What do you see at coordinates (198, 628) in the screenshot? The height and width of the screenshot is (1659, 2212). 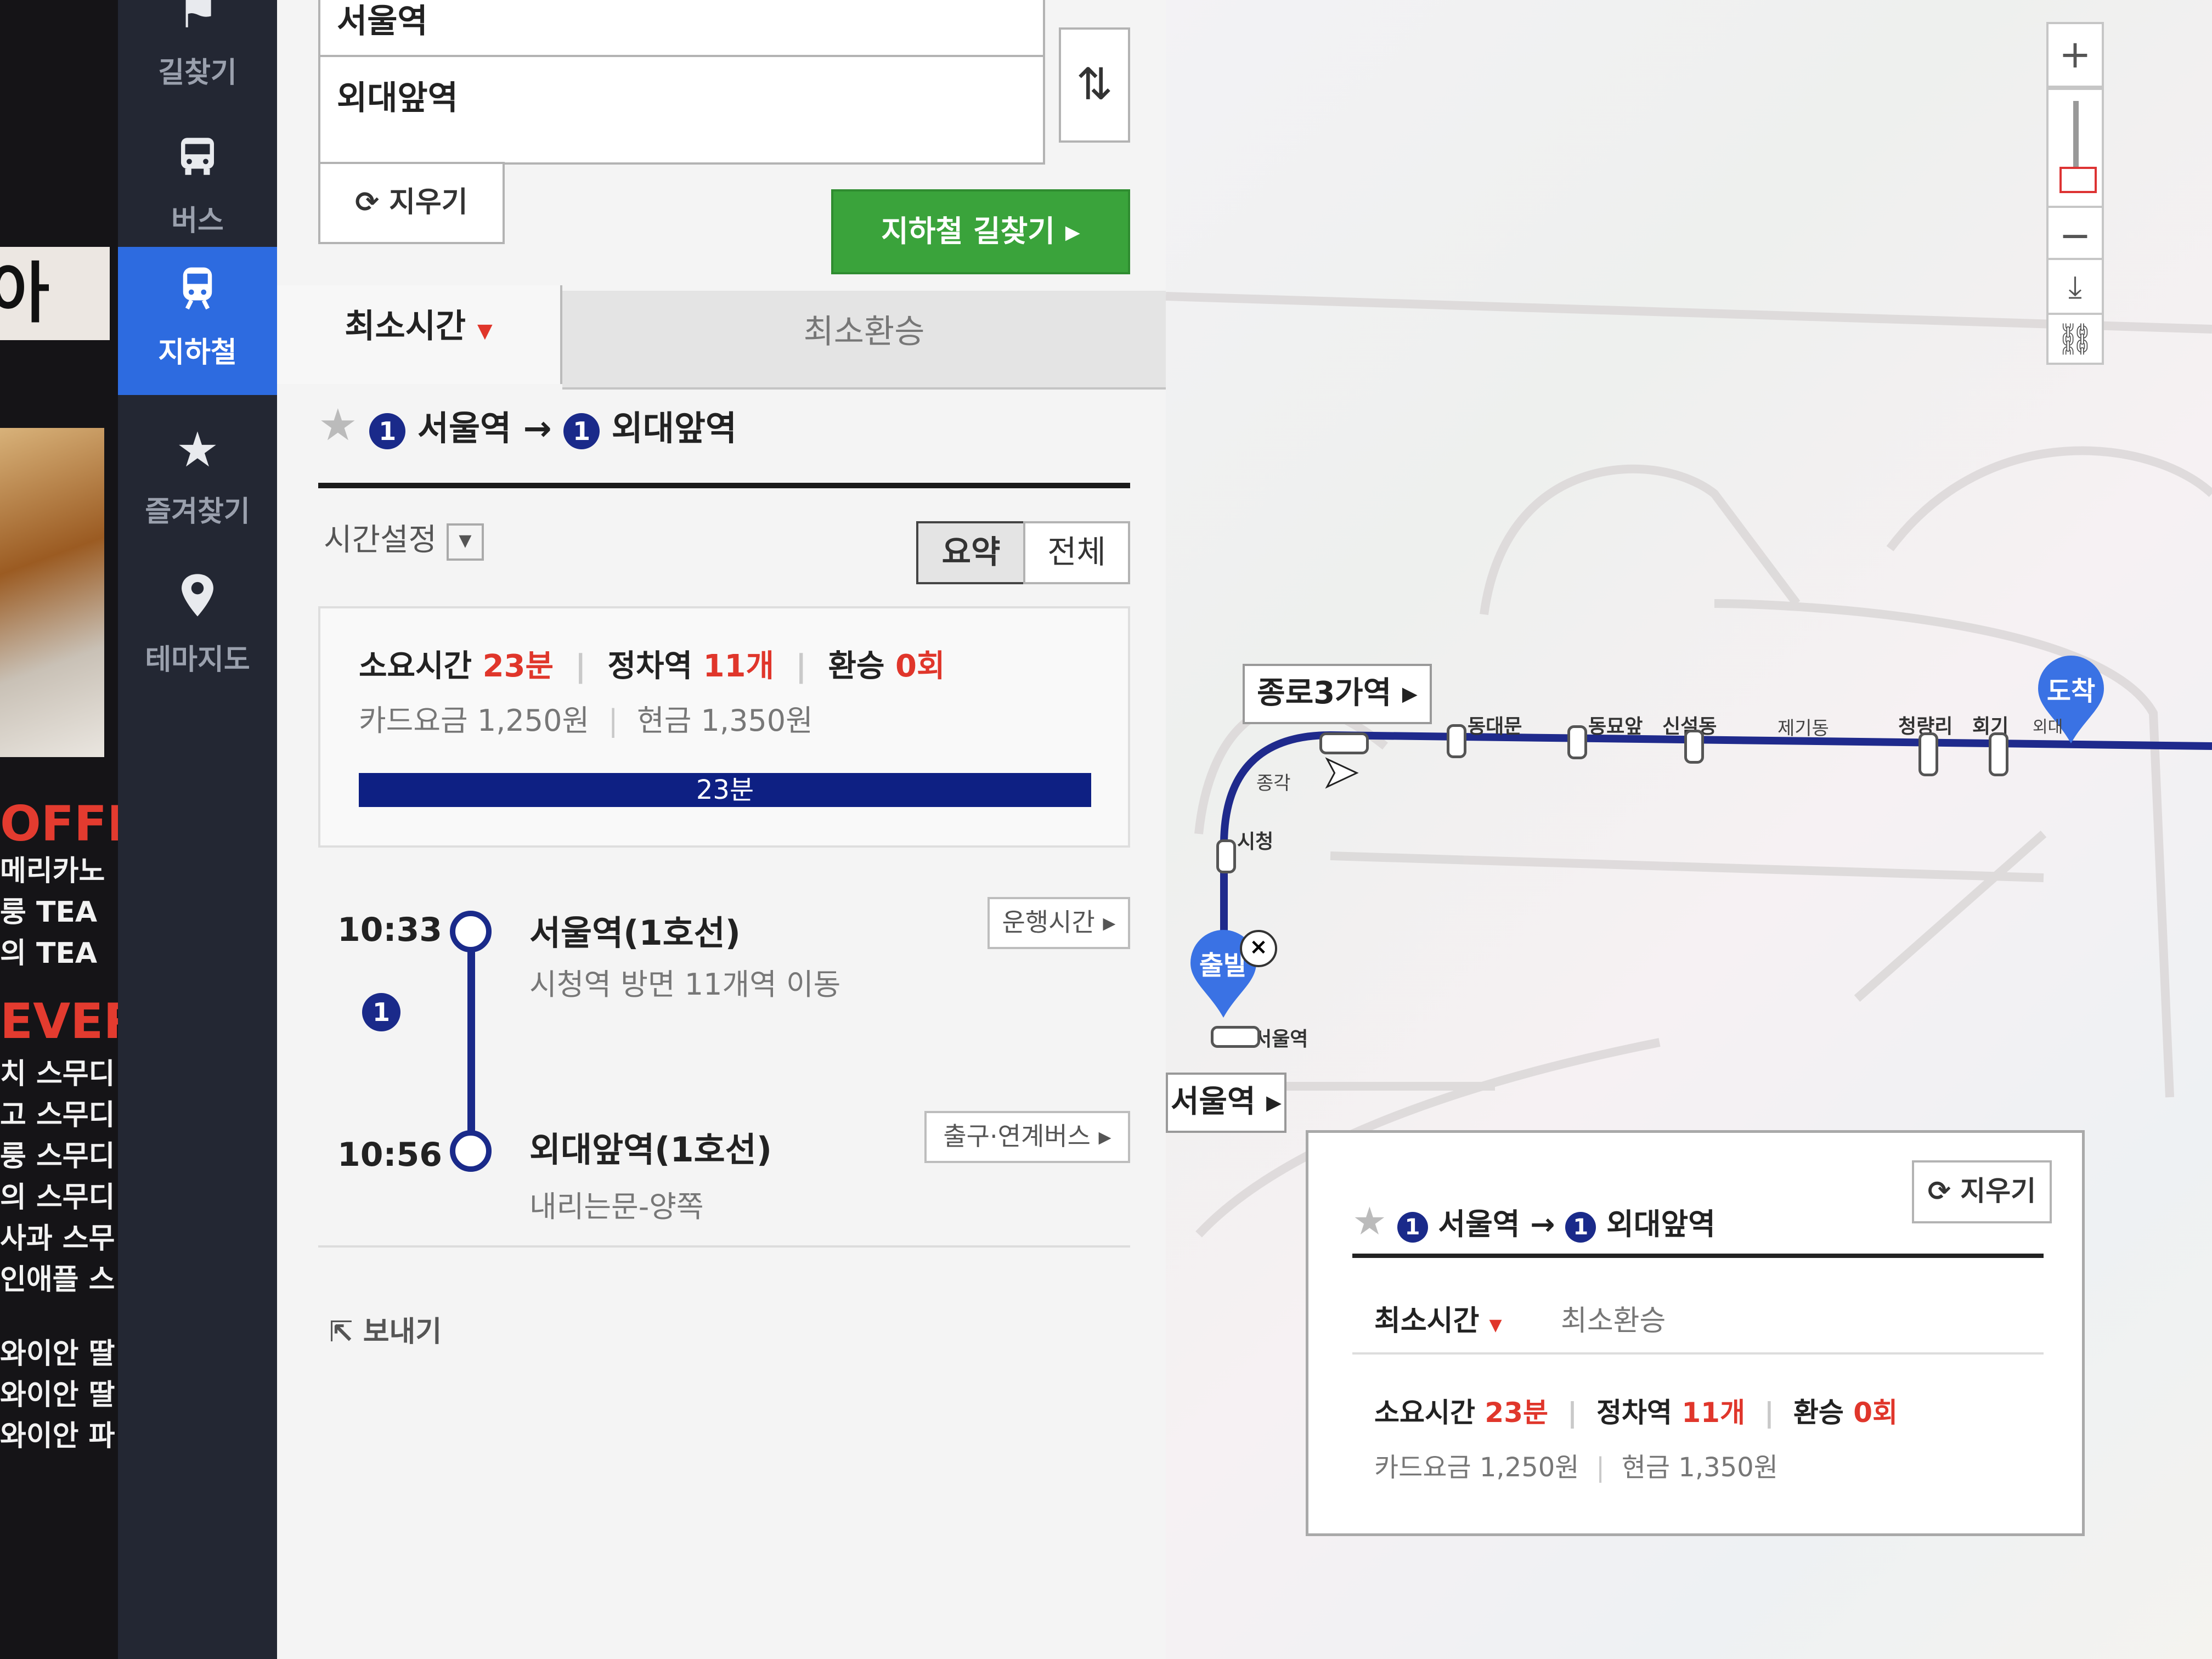 I see `nav-item-theme-map: 테마지도` at bounding box center [198, 628].